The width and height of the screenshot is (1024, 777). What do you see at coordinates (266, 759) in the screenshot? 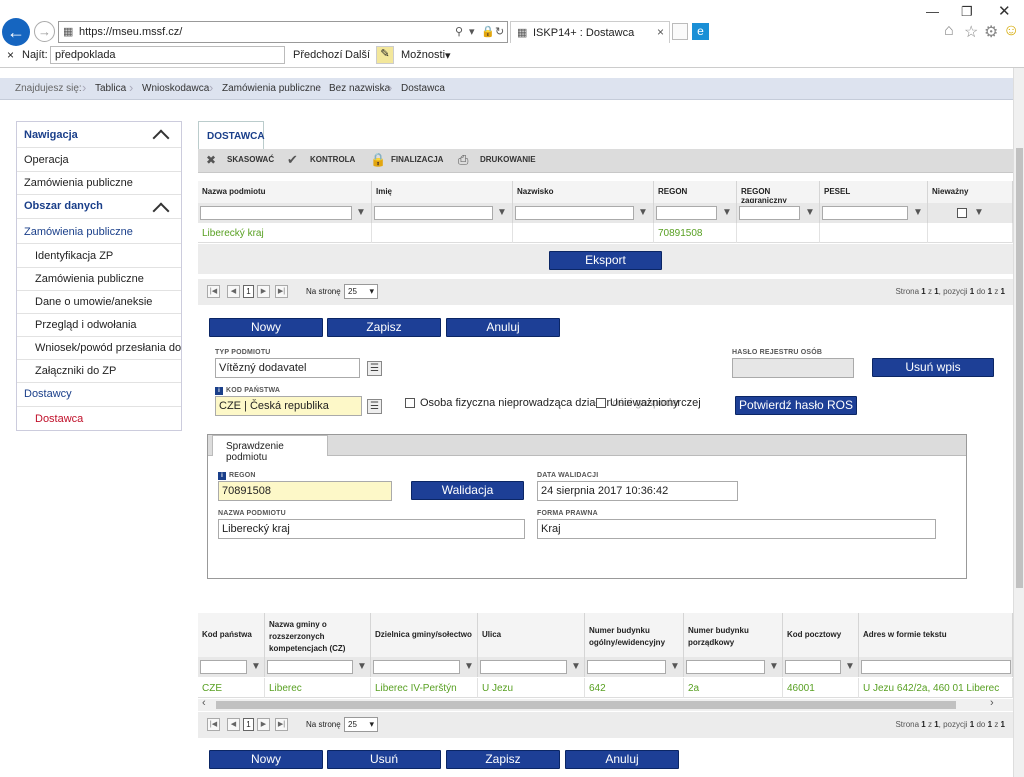
I see `new-address-button: Nowy` at bounding box center [266, 759].